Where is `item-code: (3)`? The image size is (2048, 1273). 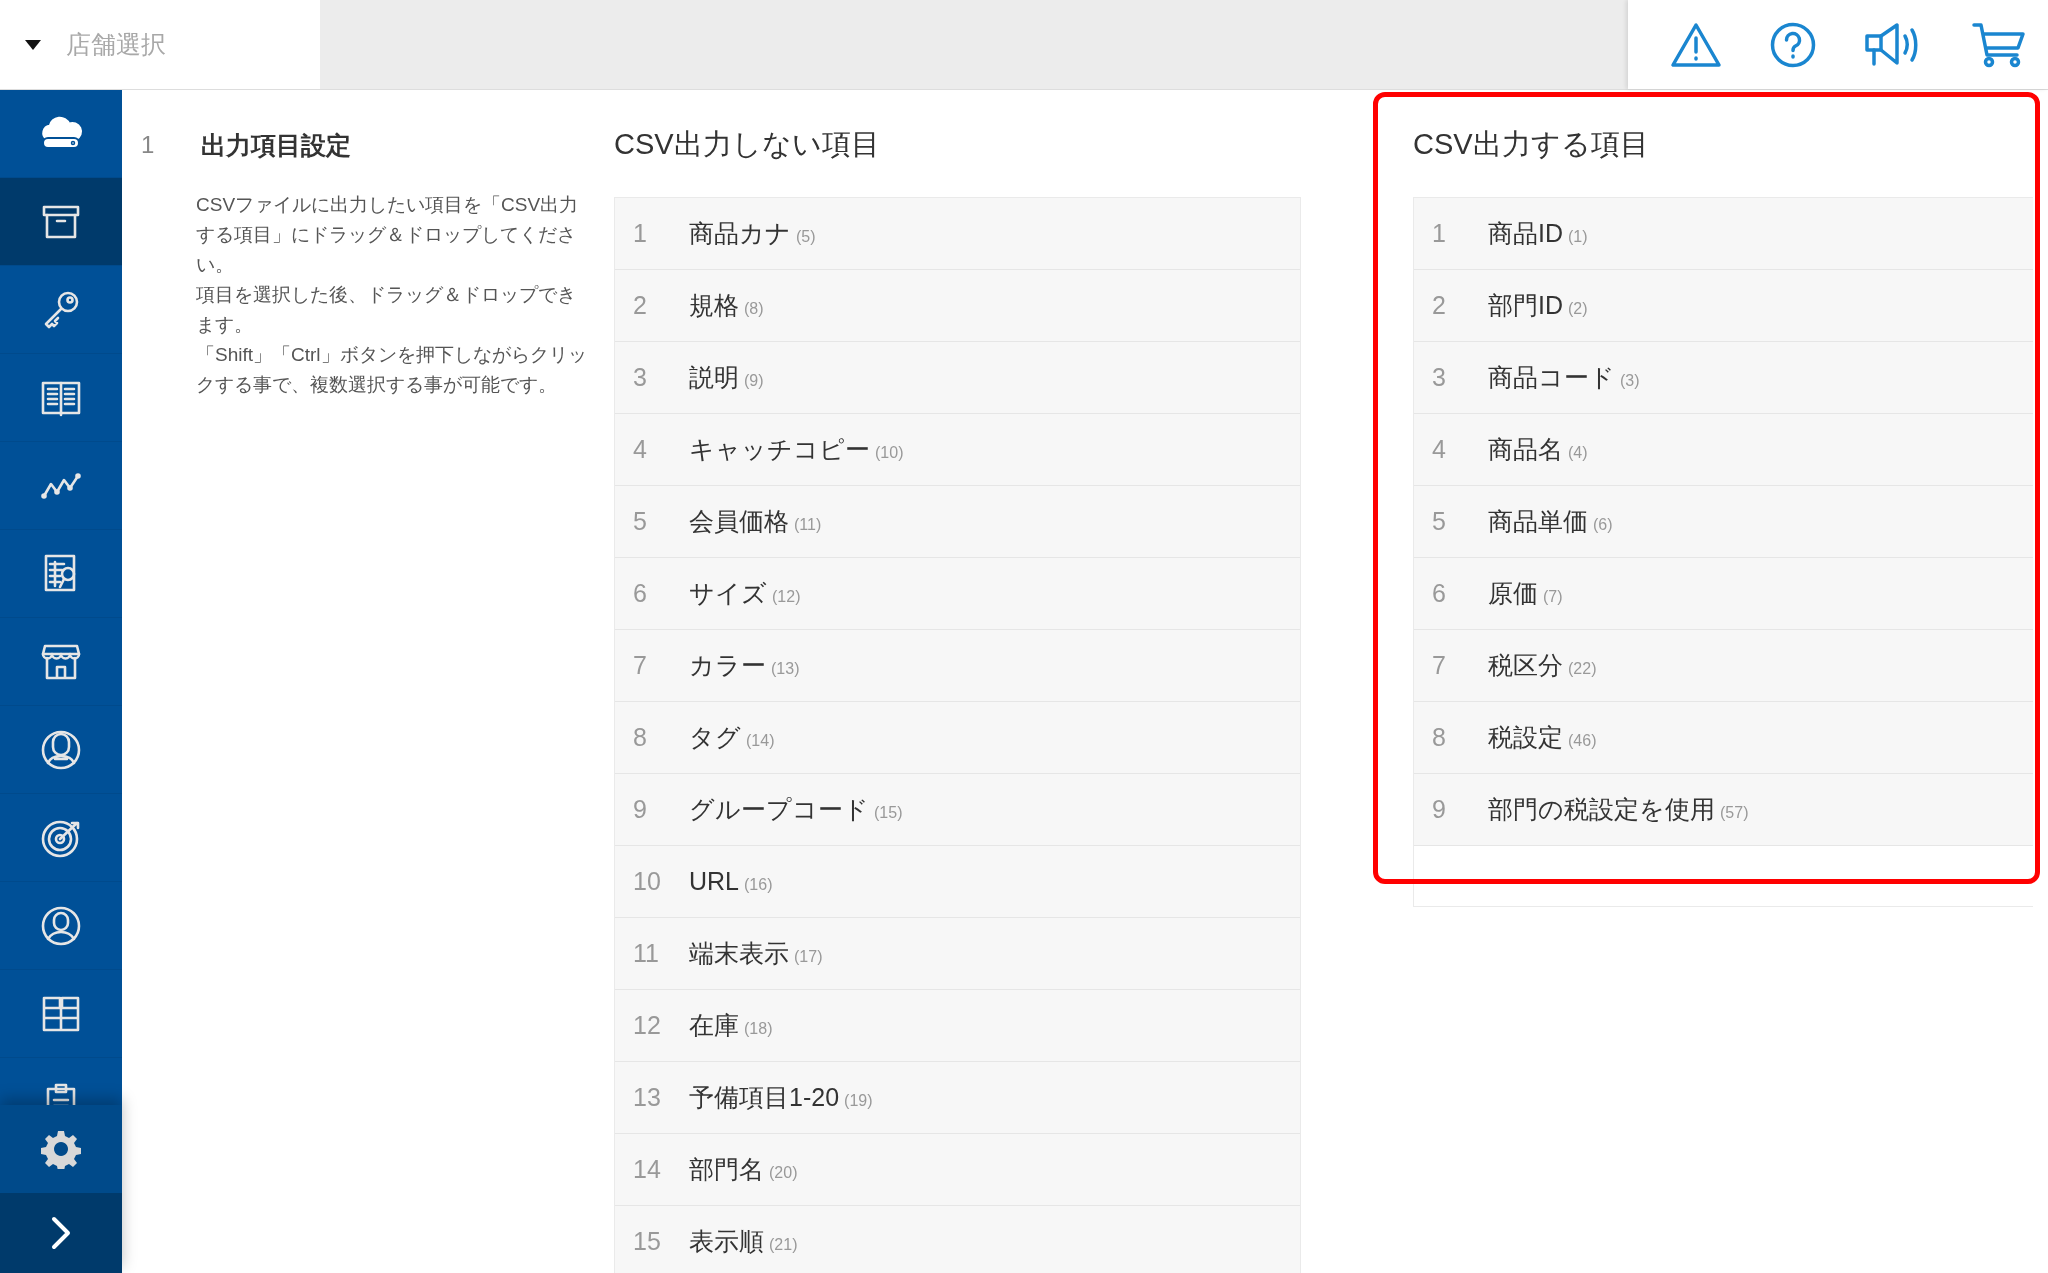 item-code: (3) is located at coordinates (1630, 380).